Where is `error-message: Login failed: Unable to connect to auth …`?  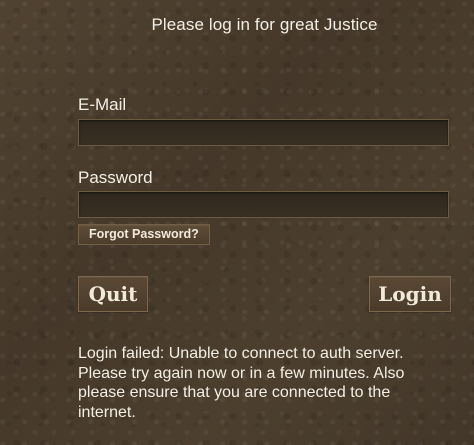 error-message: Login failed: Unable to connect to auth … is located at coordinates (241, 383).